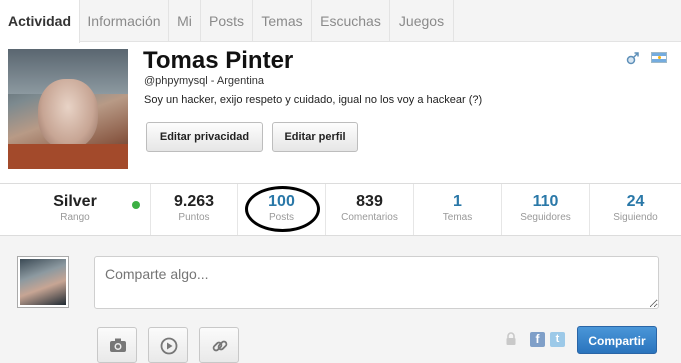 The image size is (681, 363). I want to click on annotation-circle, so click(282, 209).